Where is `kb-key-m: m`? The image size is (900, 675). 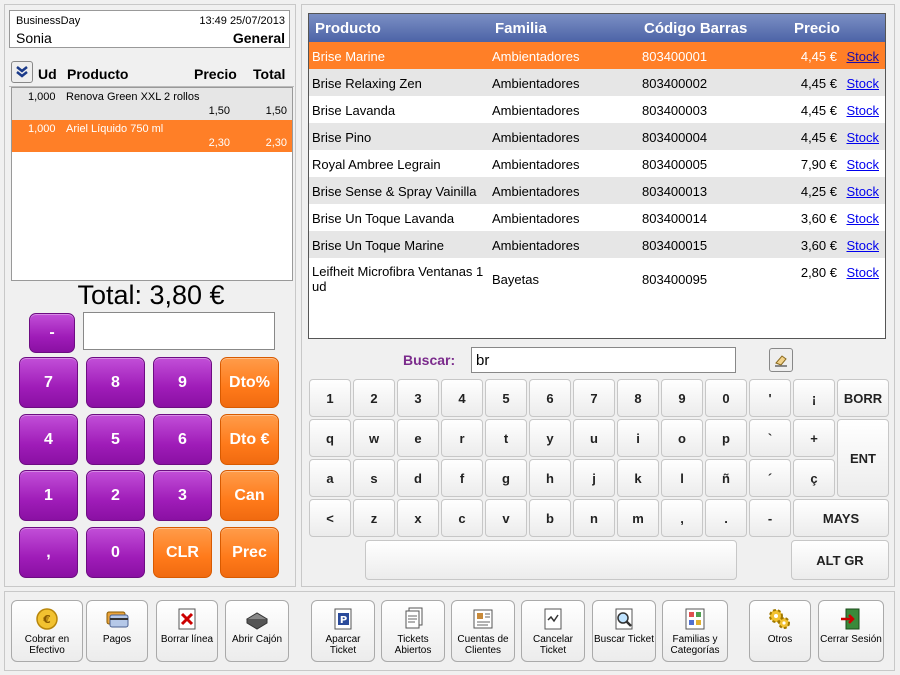
kb-key-m: m is located at coordinates (638, 518).